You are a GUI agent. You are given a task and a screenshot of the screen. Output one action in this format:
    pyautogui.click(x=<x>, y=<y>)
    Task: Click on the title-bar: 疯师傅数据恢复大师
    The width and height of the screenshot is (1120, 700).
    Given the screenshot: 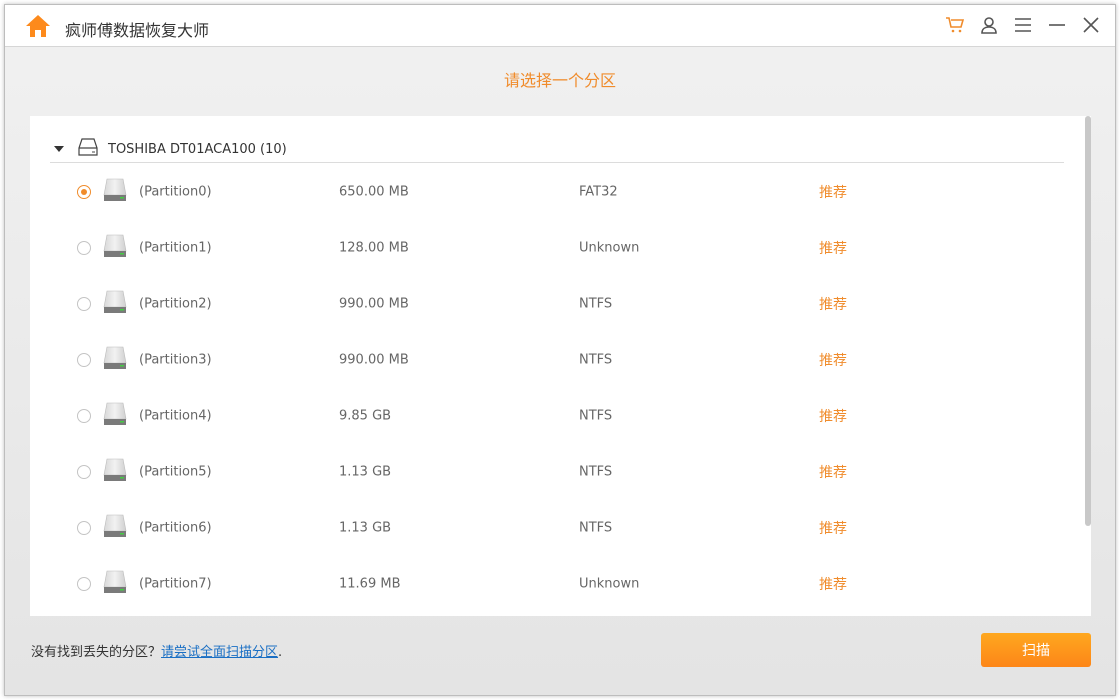 What is the action you would take?
    pyautogui.click(x=560, y=26)
    